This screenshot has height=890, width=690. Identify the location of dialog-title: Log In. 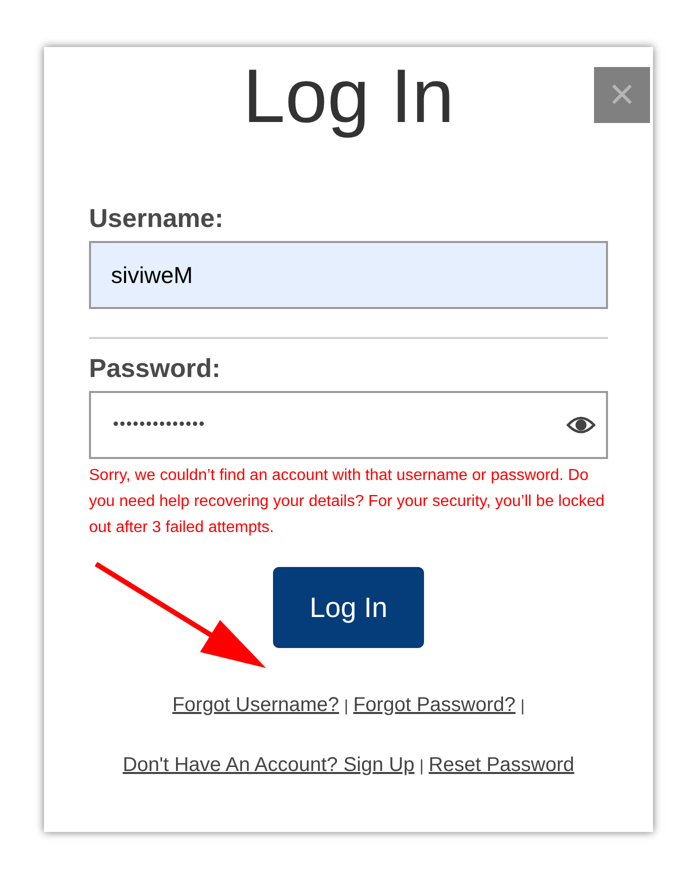
(348, 97).